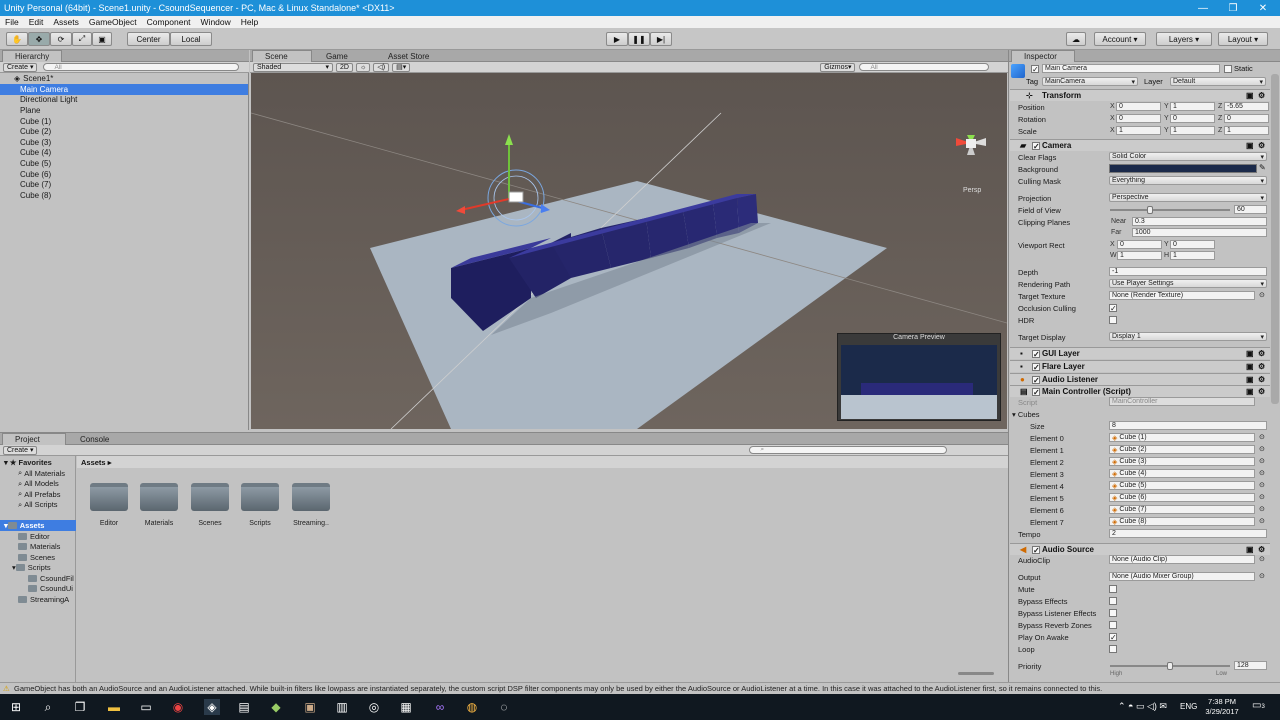 The height and width of the screenshot is (720, 1280). What do you see at coordinates (276, 707) in the screenshot?
I see `app-button-2: ◆` at bounding box center [276, 707].